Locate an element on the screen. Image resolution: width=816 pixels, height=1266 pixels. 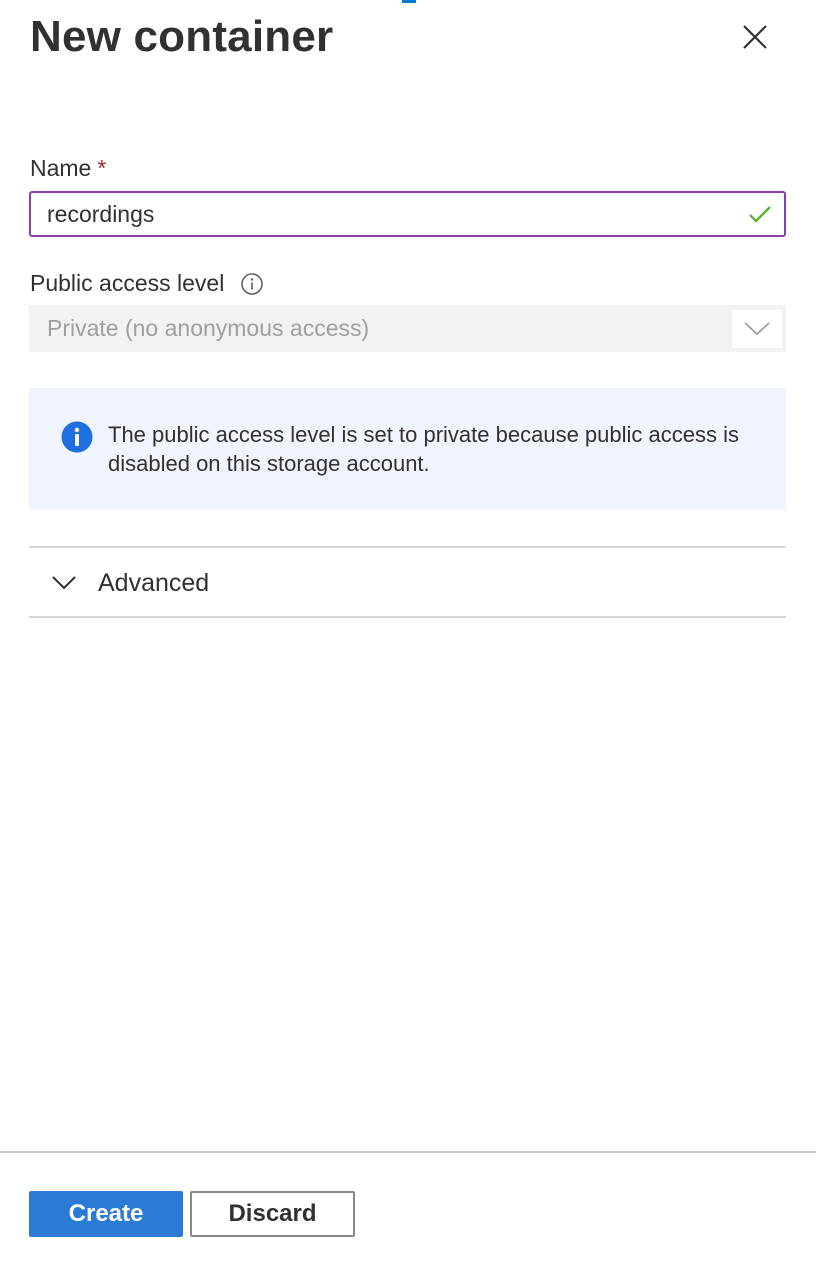
name-label-text: Name is located at coordinates (61, 168).